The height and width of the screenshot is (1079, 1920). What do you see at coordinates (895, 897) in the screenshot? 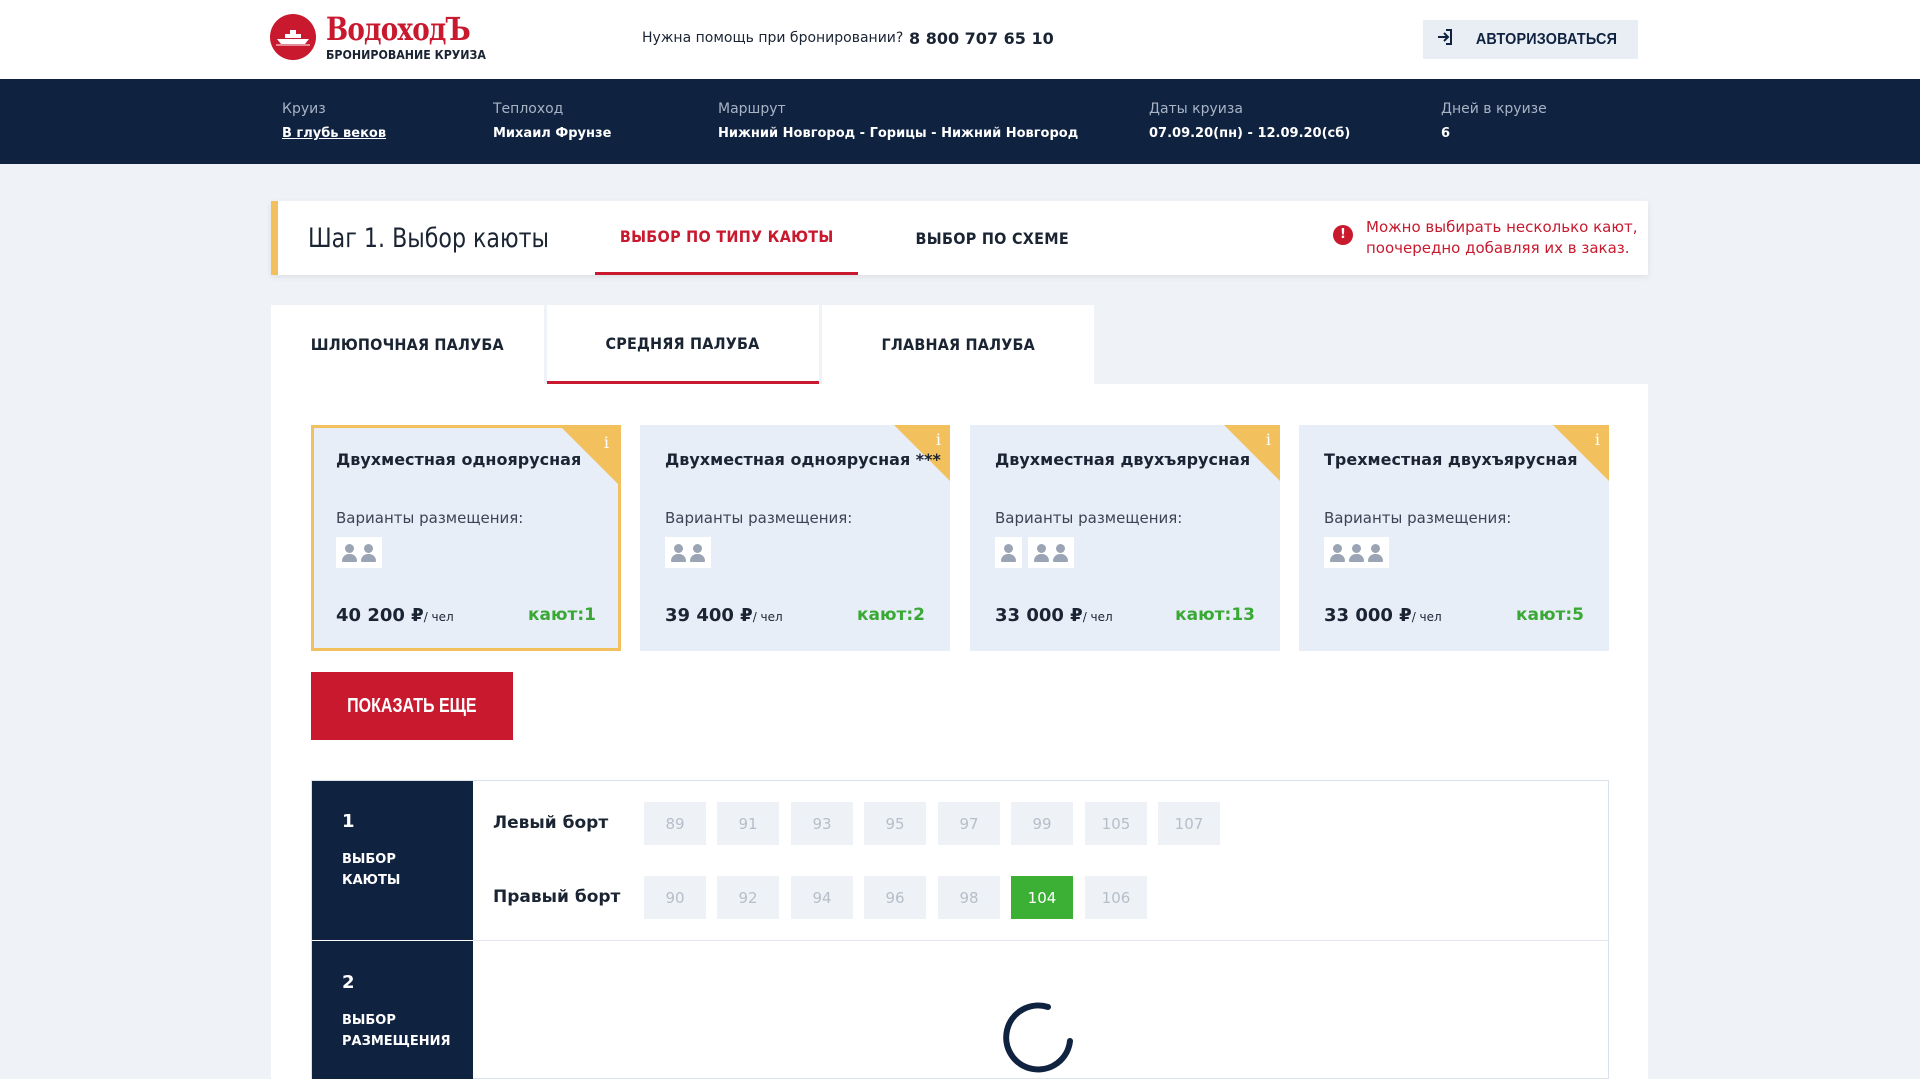
I see `cabin-96: 96` at bounding box center [895, 897].